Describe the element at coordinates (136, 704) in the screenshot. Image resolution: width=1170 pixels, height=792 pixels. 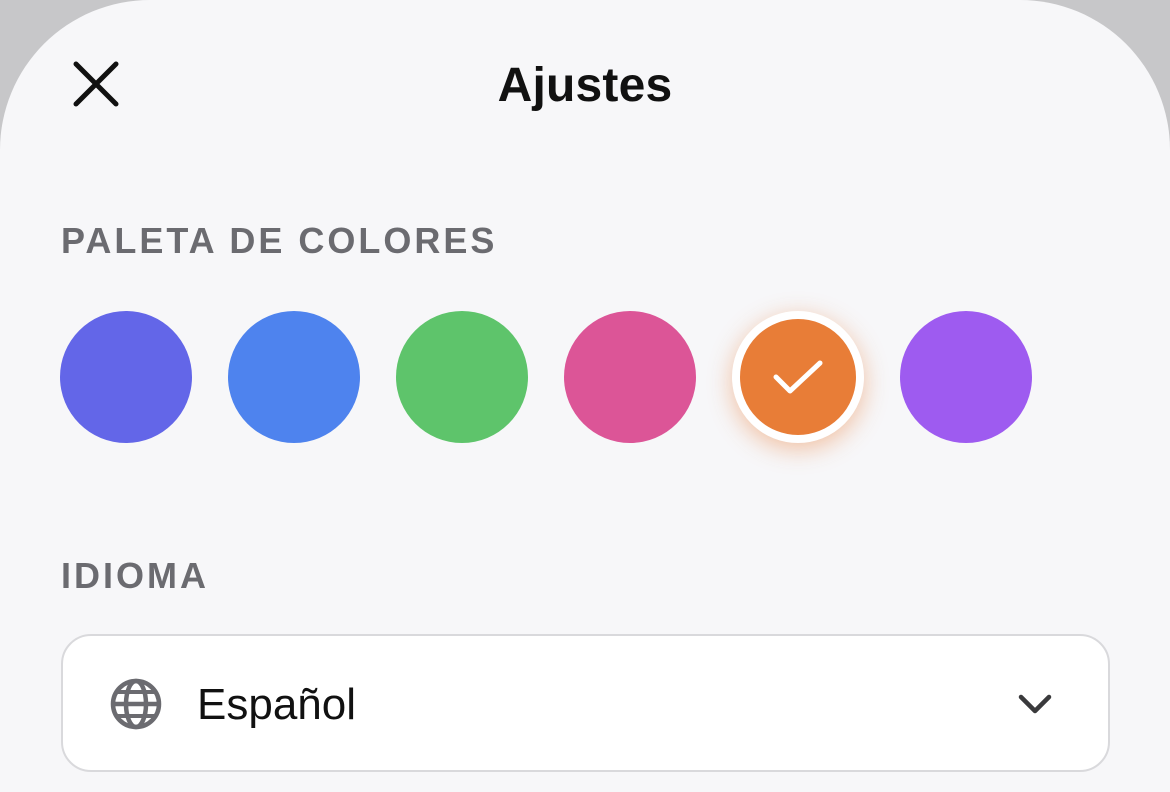
I see `globe-icon` at that location.